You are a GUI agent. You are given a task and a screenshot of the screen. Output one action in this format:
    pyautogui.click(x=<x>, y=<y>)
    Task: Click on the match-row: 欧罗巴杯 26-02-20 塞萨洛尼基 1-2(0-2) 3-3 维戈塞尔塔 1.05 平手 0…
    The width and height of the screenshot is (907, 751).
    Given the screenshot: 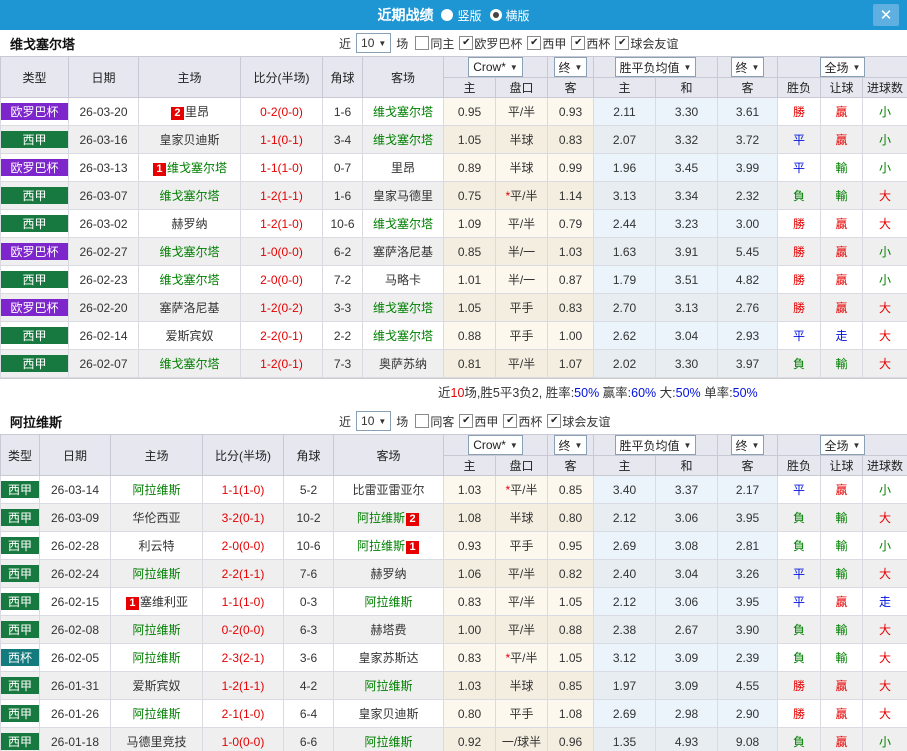 What is the action you would take?
    pyautogui.click(x=453, y=307)
    